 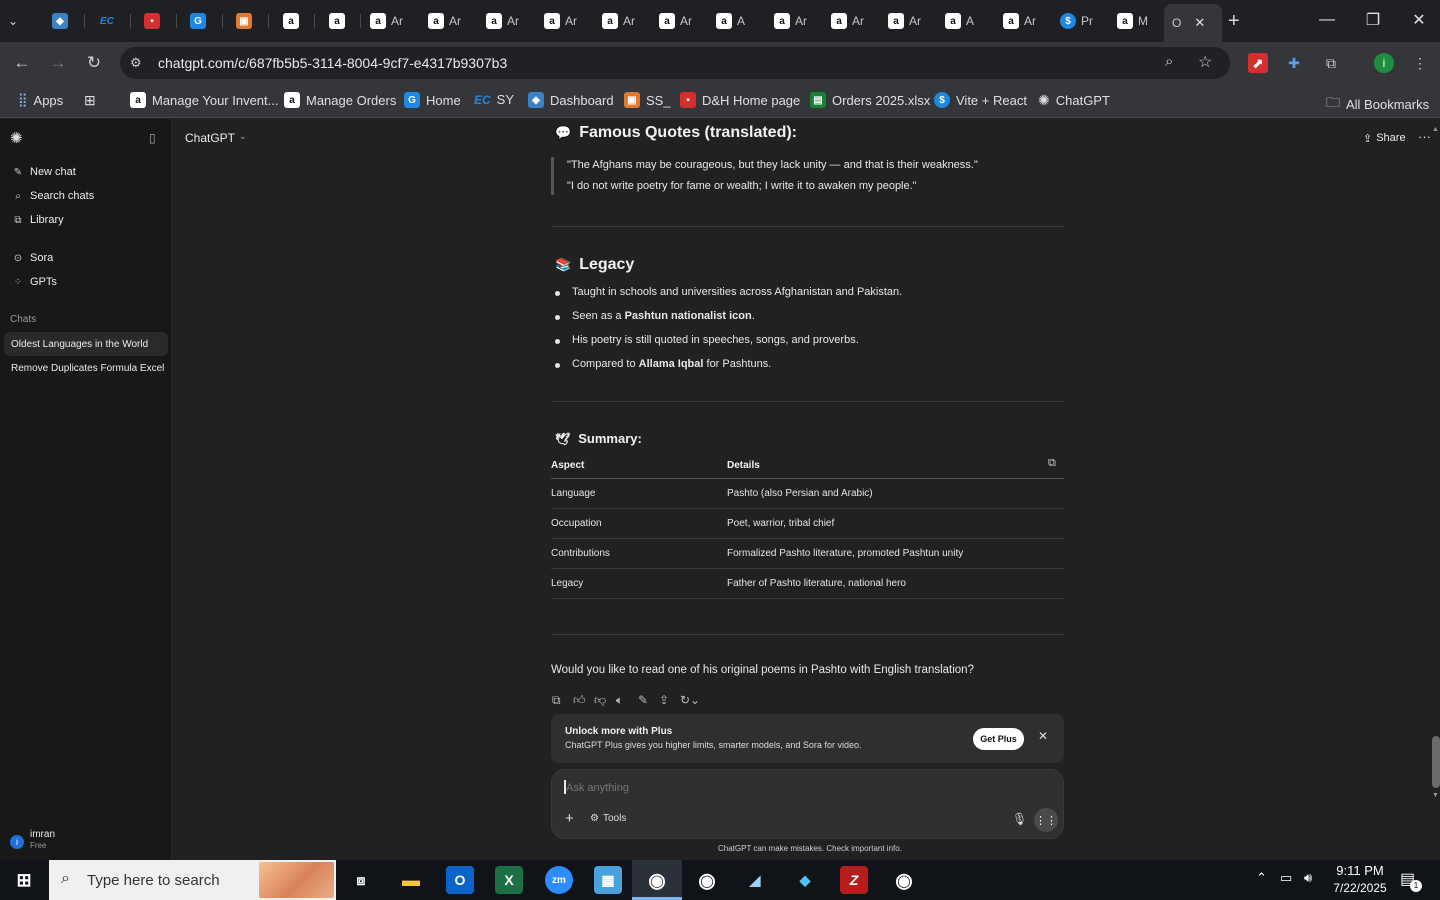 I want to click on tab-4: G, so click(x=198, y=21).